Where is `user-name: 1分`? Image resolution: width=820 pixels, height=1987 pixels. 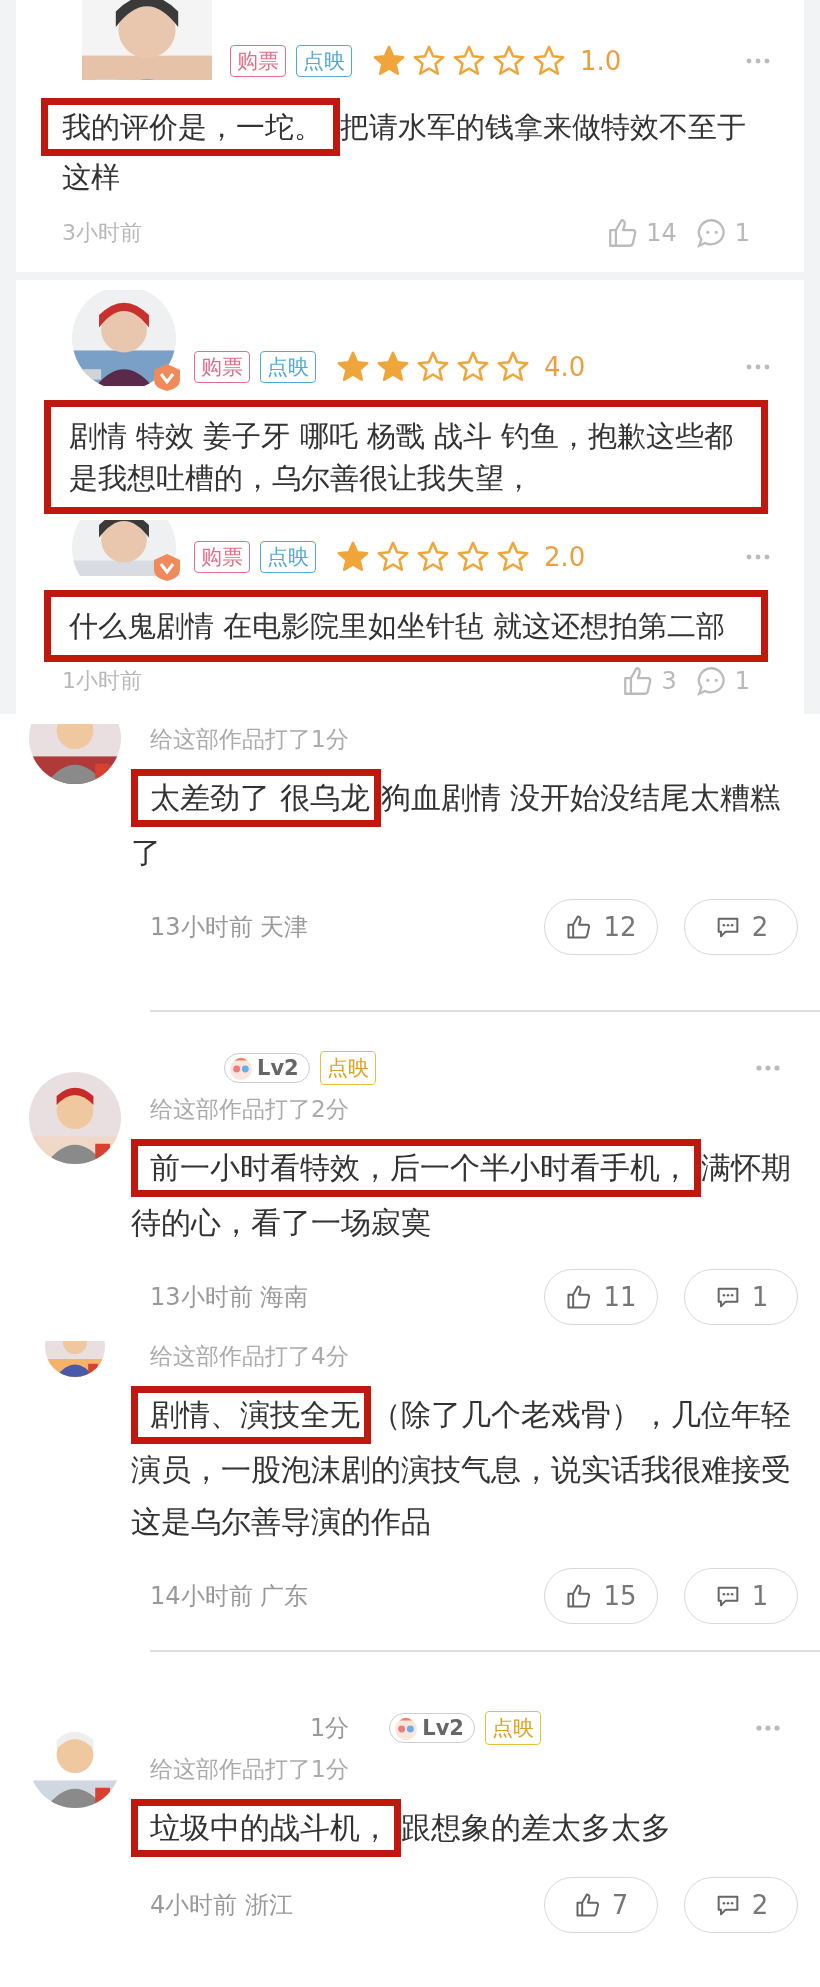
user-name: 1分 is located at coordinates (330, 1728).